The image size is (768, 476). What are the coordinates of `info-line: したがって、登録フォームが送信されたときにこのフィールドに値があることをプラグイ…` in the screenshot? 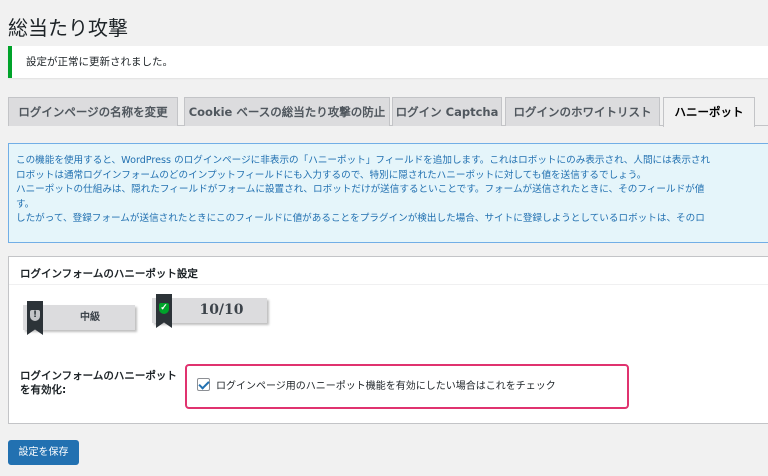 It's located at (360, 218).